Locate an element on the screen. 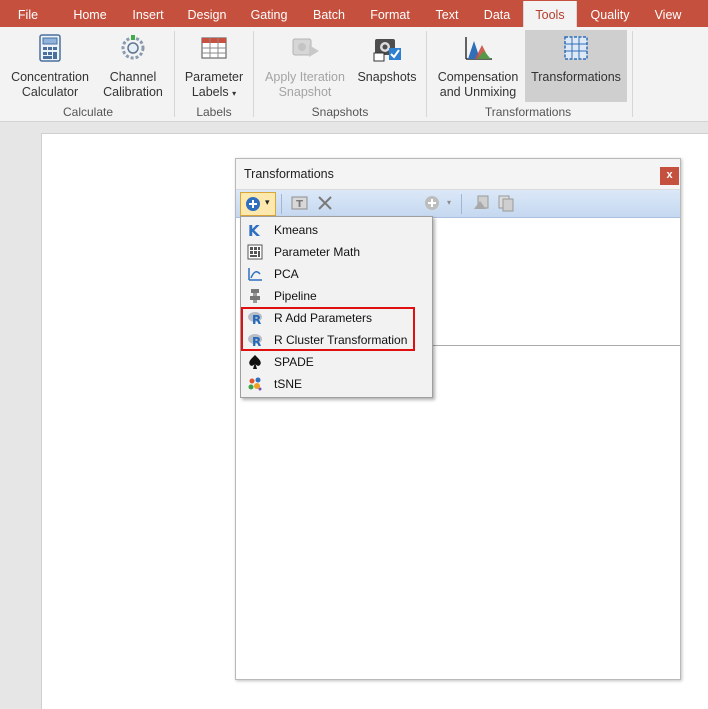  group-label-labels: Labels is located at coordinates (214, 112).